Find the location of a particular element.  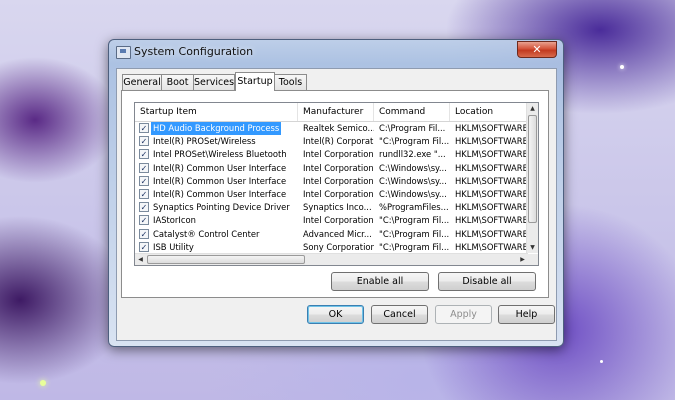

window-title: System Configuration is located at coordinates (194, 51).